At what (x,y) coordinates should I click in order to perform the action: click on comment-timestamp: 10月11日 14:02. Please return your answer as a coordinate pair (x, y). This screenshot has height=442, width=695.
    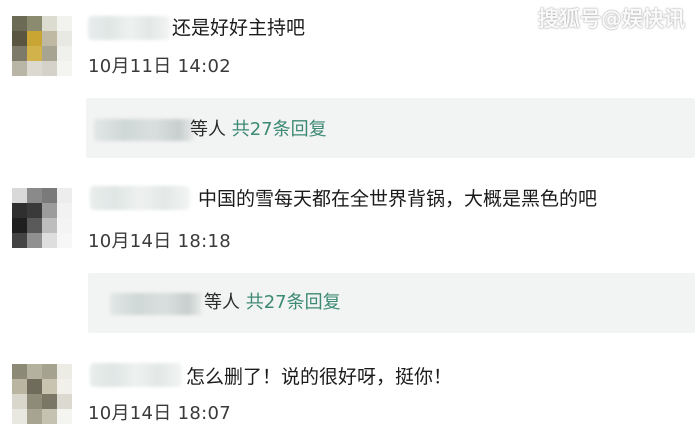
    Looking at the image, I should click on (160, 66).